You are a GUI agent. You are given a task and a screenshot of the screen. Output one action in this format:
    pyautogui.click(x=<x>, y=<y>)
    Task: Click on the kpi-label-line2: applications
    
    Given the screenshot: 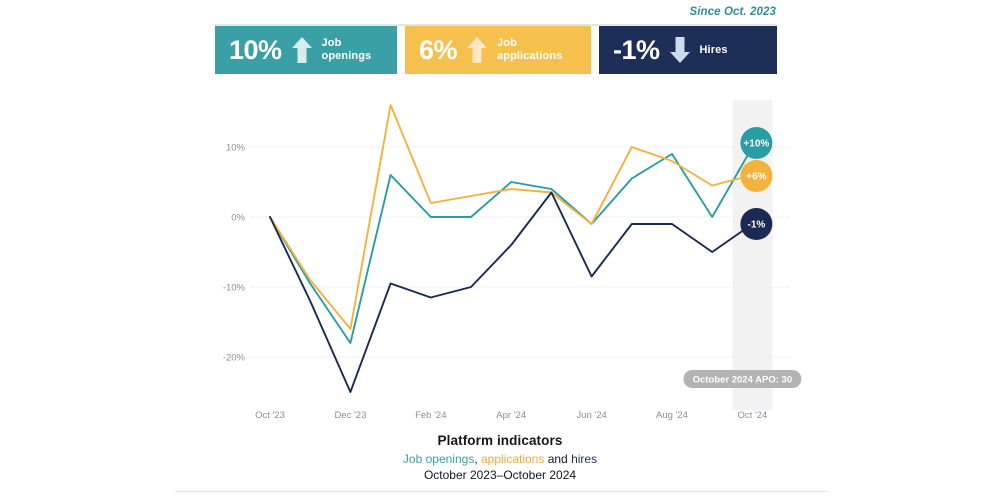 What is the action you would take?
    pyautogui.click(x=530, y=56)
    